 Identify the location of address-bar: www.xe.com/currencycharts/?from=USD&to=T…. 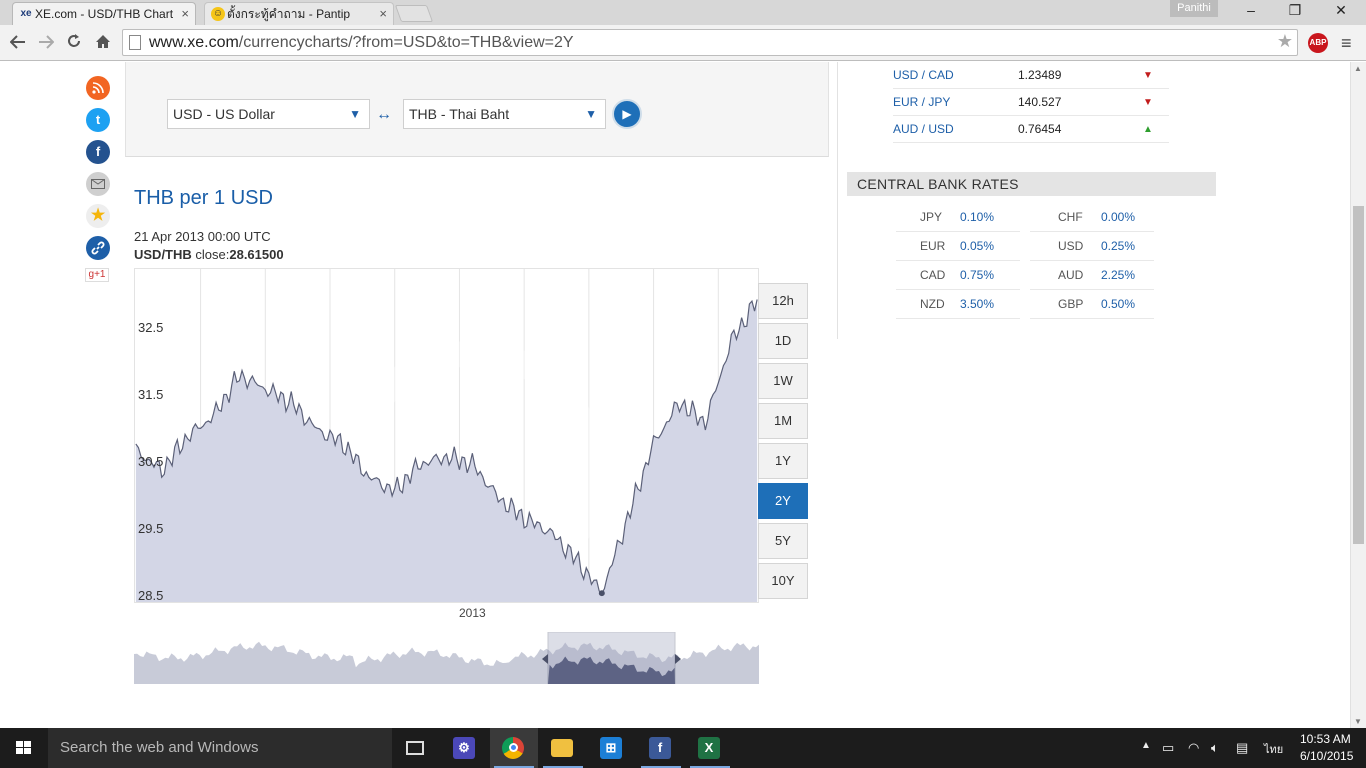
(710, 42).